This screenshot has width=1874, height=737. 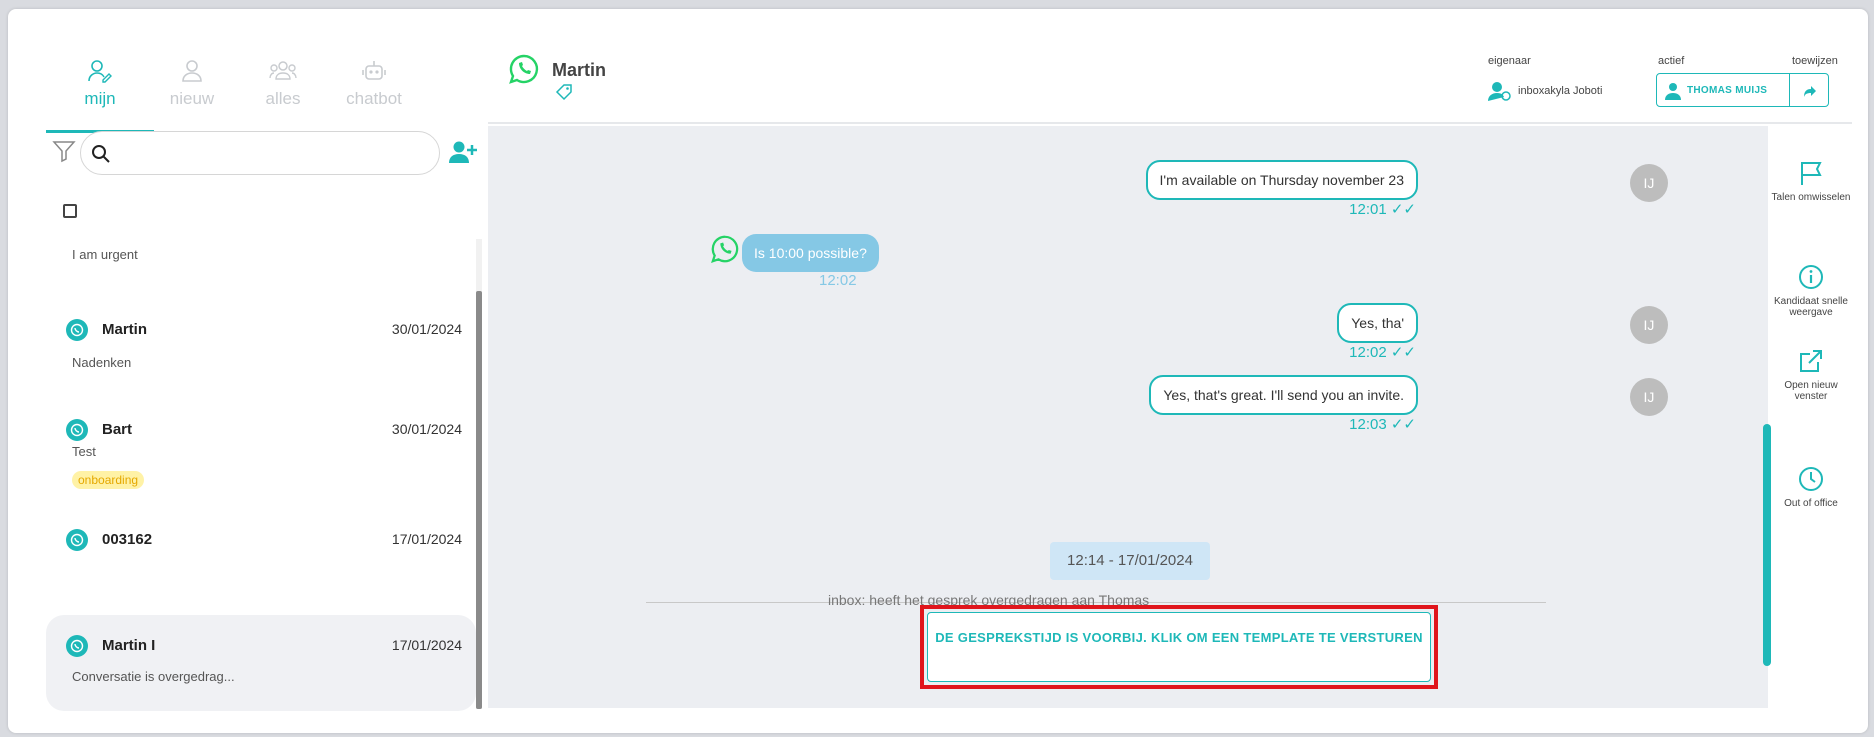 What do you see at coordinates (102, 362) in the screenshot?
I see `conversation-preview: Nadenken` at bounding box center [102, 362].